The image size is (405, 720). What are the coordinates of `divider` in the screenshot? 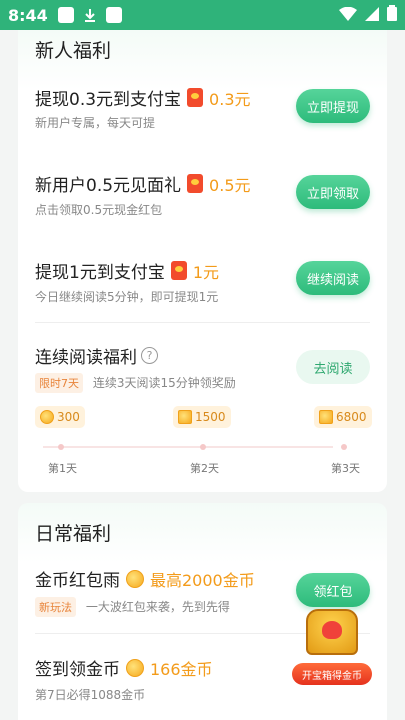 It's located at (202, 322).